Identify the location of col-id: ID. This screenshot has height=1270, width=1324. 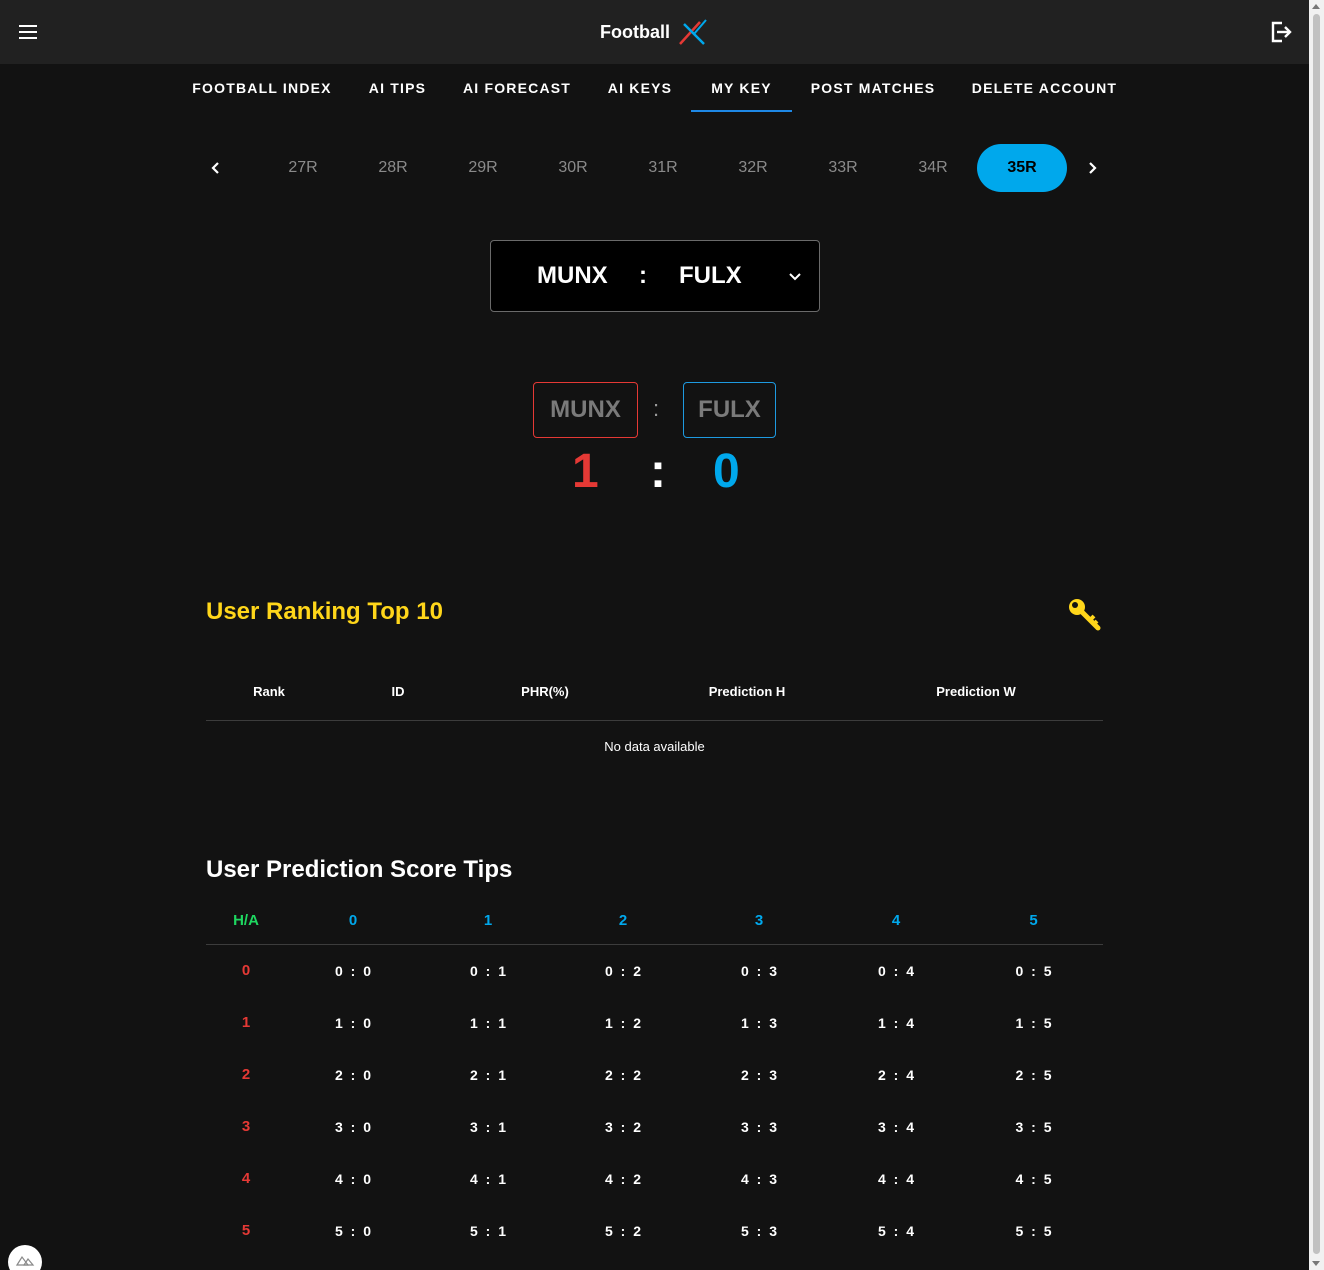
(398, 692).